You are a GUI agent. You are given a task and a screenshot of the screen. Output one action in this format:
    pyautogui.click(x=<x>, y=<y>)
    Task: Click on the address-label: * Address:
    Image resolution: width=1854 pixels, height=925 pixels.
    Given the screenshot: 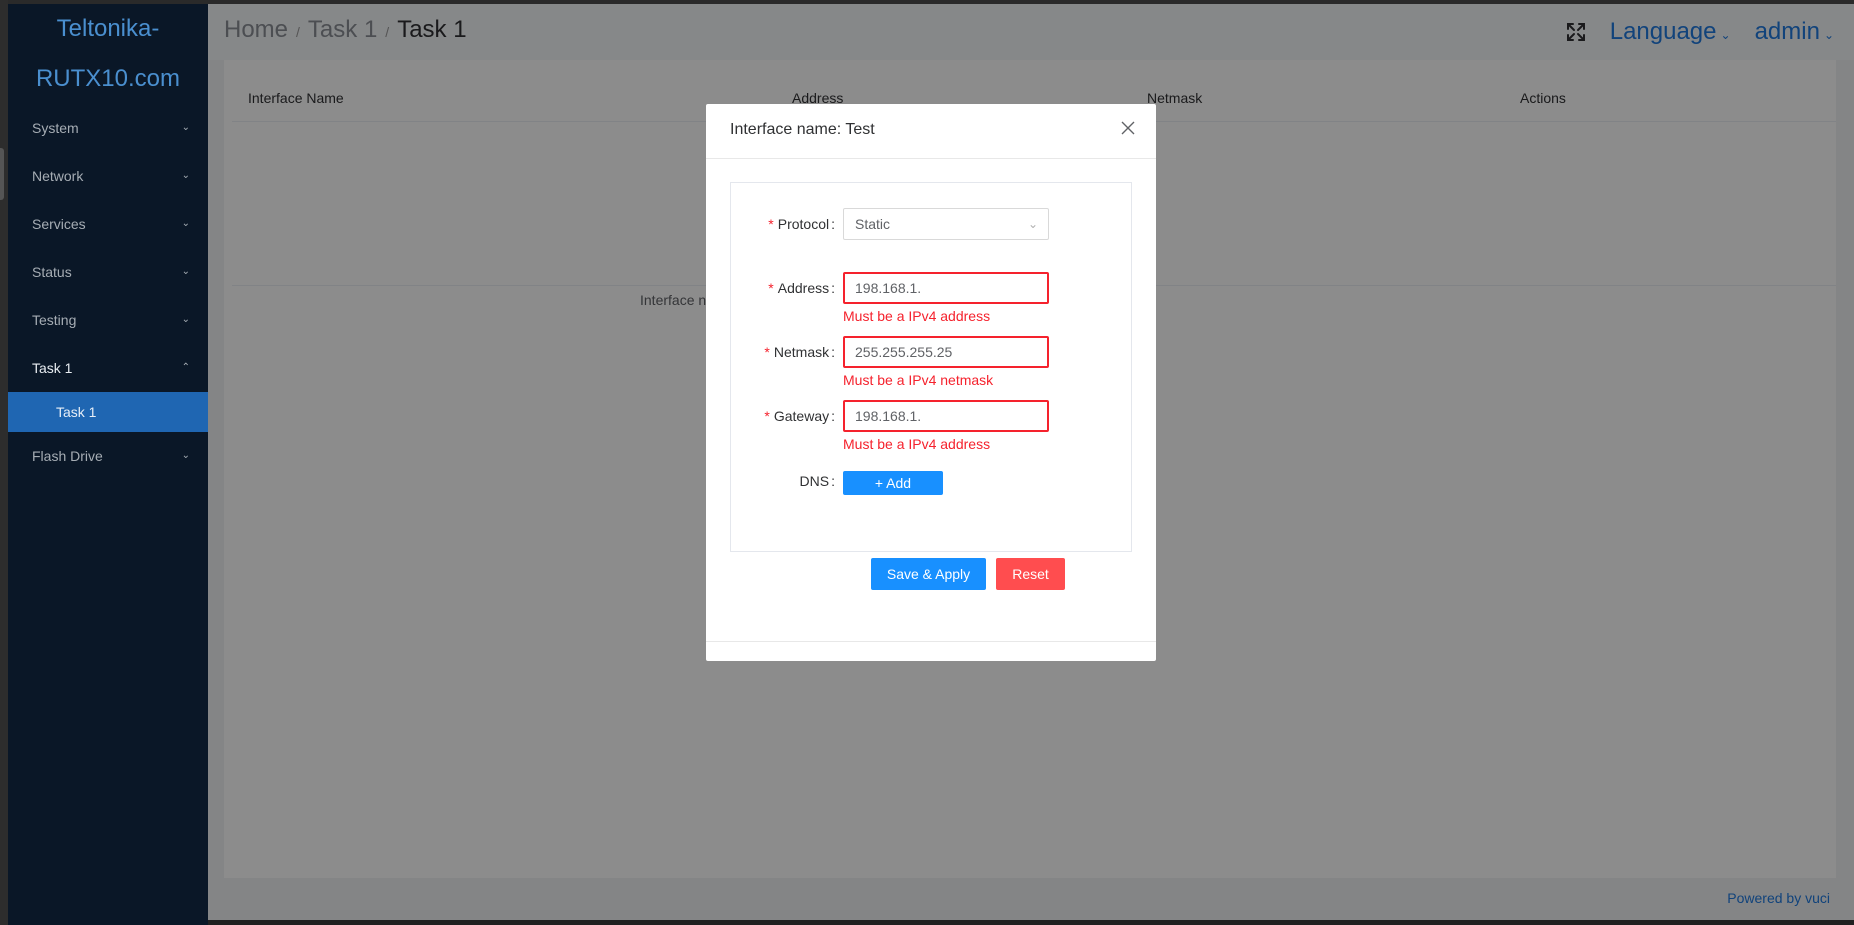 What is the action you would take?
    pyautogui.click(x=801, y=288)
    